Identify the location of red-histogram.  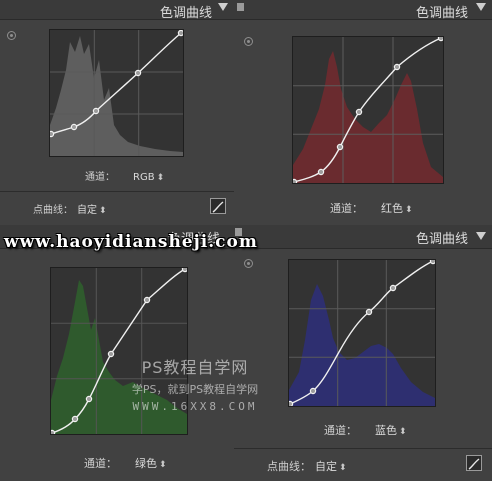
(368, 117).